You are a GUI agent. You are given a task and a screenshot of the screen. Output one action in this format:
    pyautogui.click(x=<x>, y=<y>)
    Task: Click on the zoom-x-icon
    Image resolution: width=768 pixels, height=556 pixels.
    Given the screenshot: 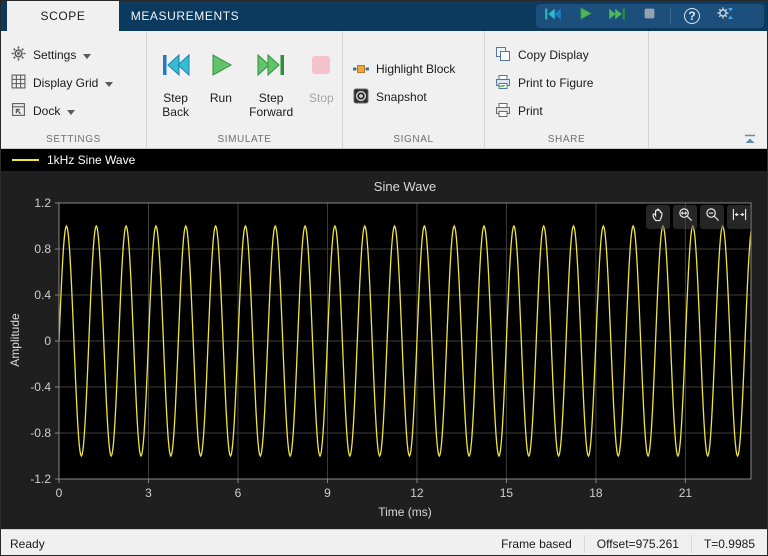 What is the action you would take?
    pyautogui.click(x=685, y=217)
    